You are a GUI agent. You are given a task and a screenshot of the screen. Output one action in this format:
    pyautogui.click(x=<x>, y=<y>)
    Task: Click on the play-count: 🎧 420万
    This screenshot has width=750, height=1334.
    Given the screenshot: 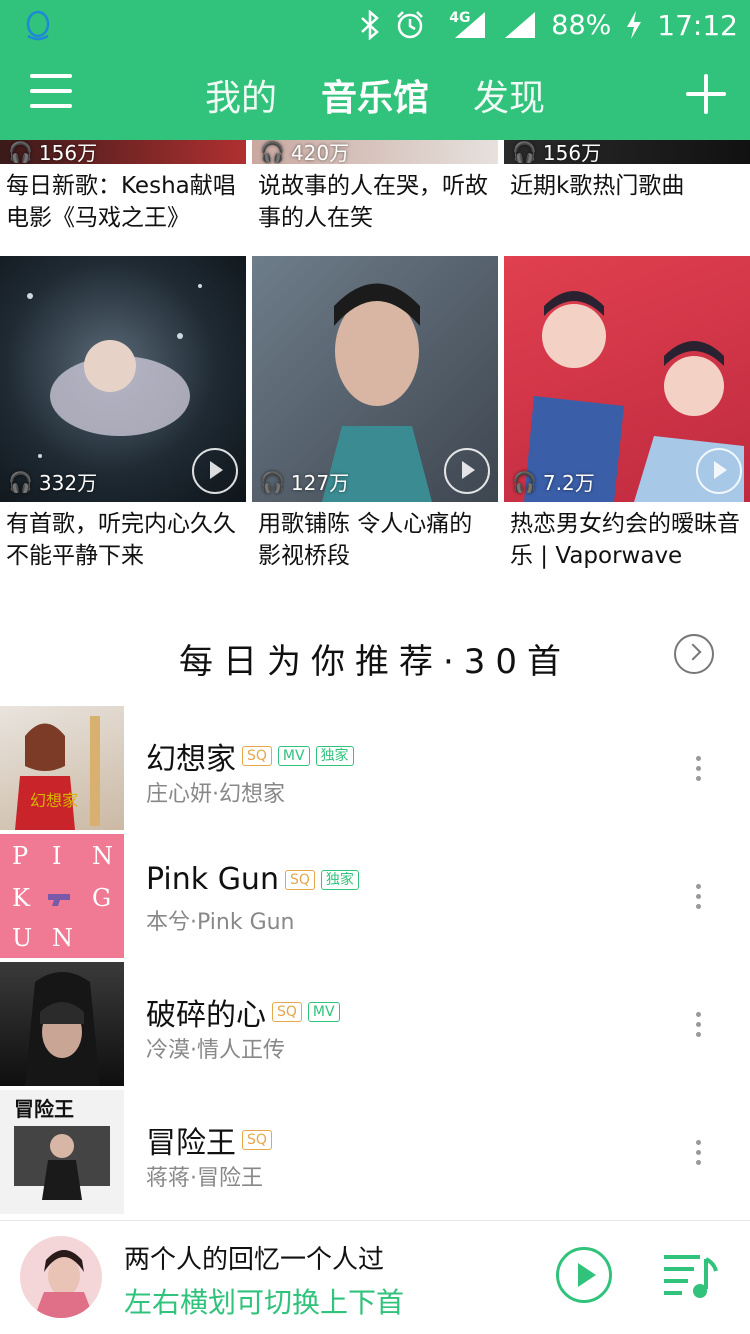 What is the action you would take?
    pyautogui.click(x=304, y=152)
    